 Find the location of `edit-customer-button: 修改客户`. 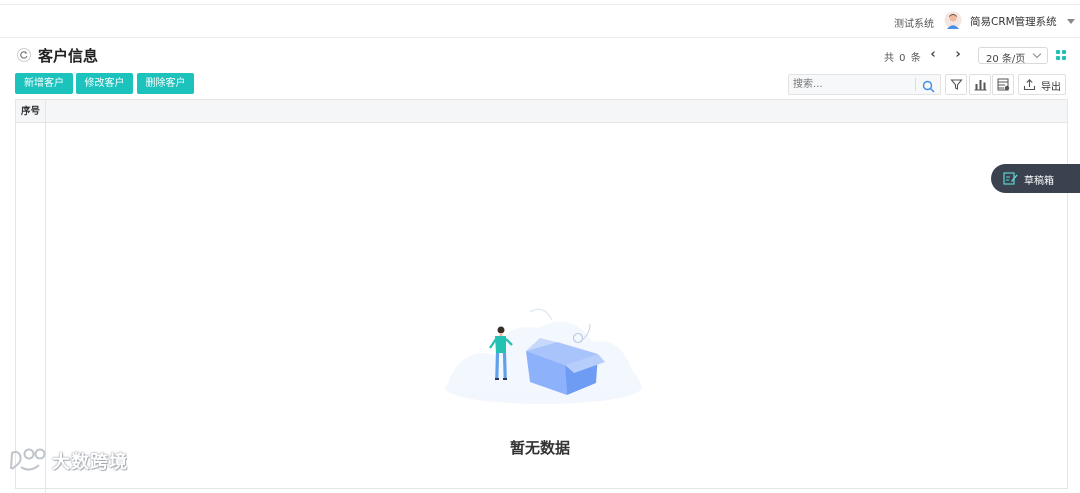

edit-customer-button: 修改客户 is located at coordinates (104, 83).